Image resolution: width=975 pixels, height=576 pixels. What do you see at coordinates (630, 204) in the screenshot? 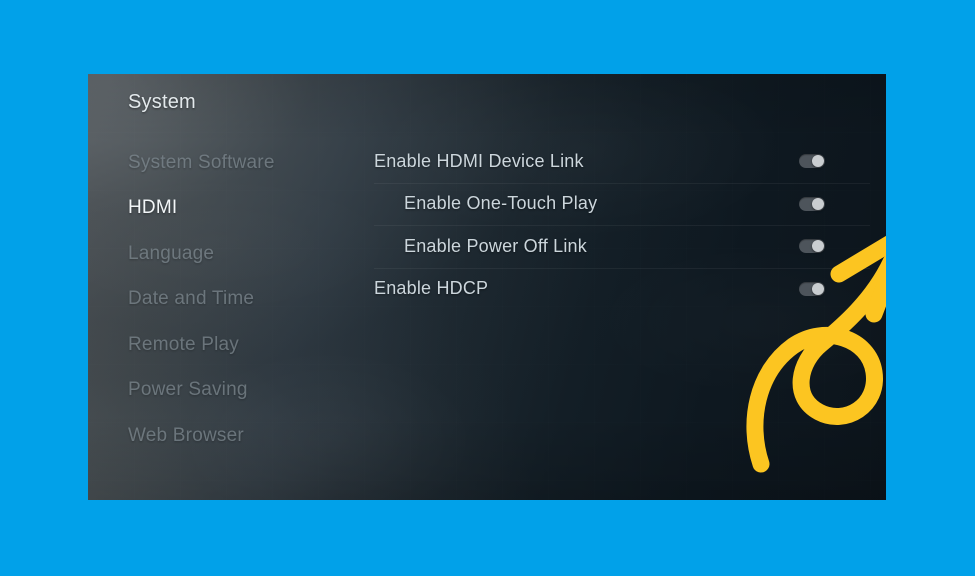
I see `setting-row-enable-one-touch-play: Enable One-Touch Play` at bounding box center [630, 204].